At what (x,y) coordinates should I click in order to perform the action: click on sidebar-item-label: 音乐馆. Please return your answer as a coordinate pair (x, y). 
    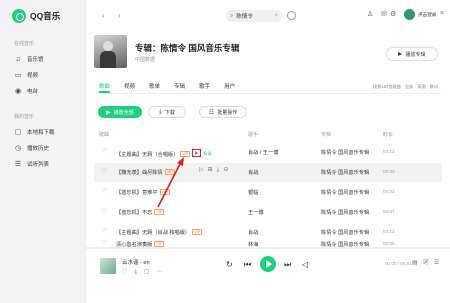
    Looking at the image, I should click on (35, 60).